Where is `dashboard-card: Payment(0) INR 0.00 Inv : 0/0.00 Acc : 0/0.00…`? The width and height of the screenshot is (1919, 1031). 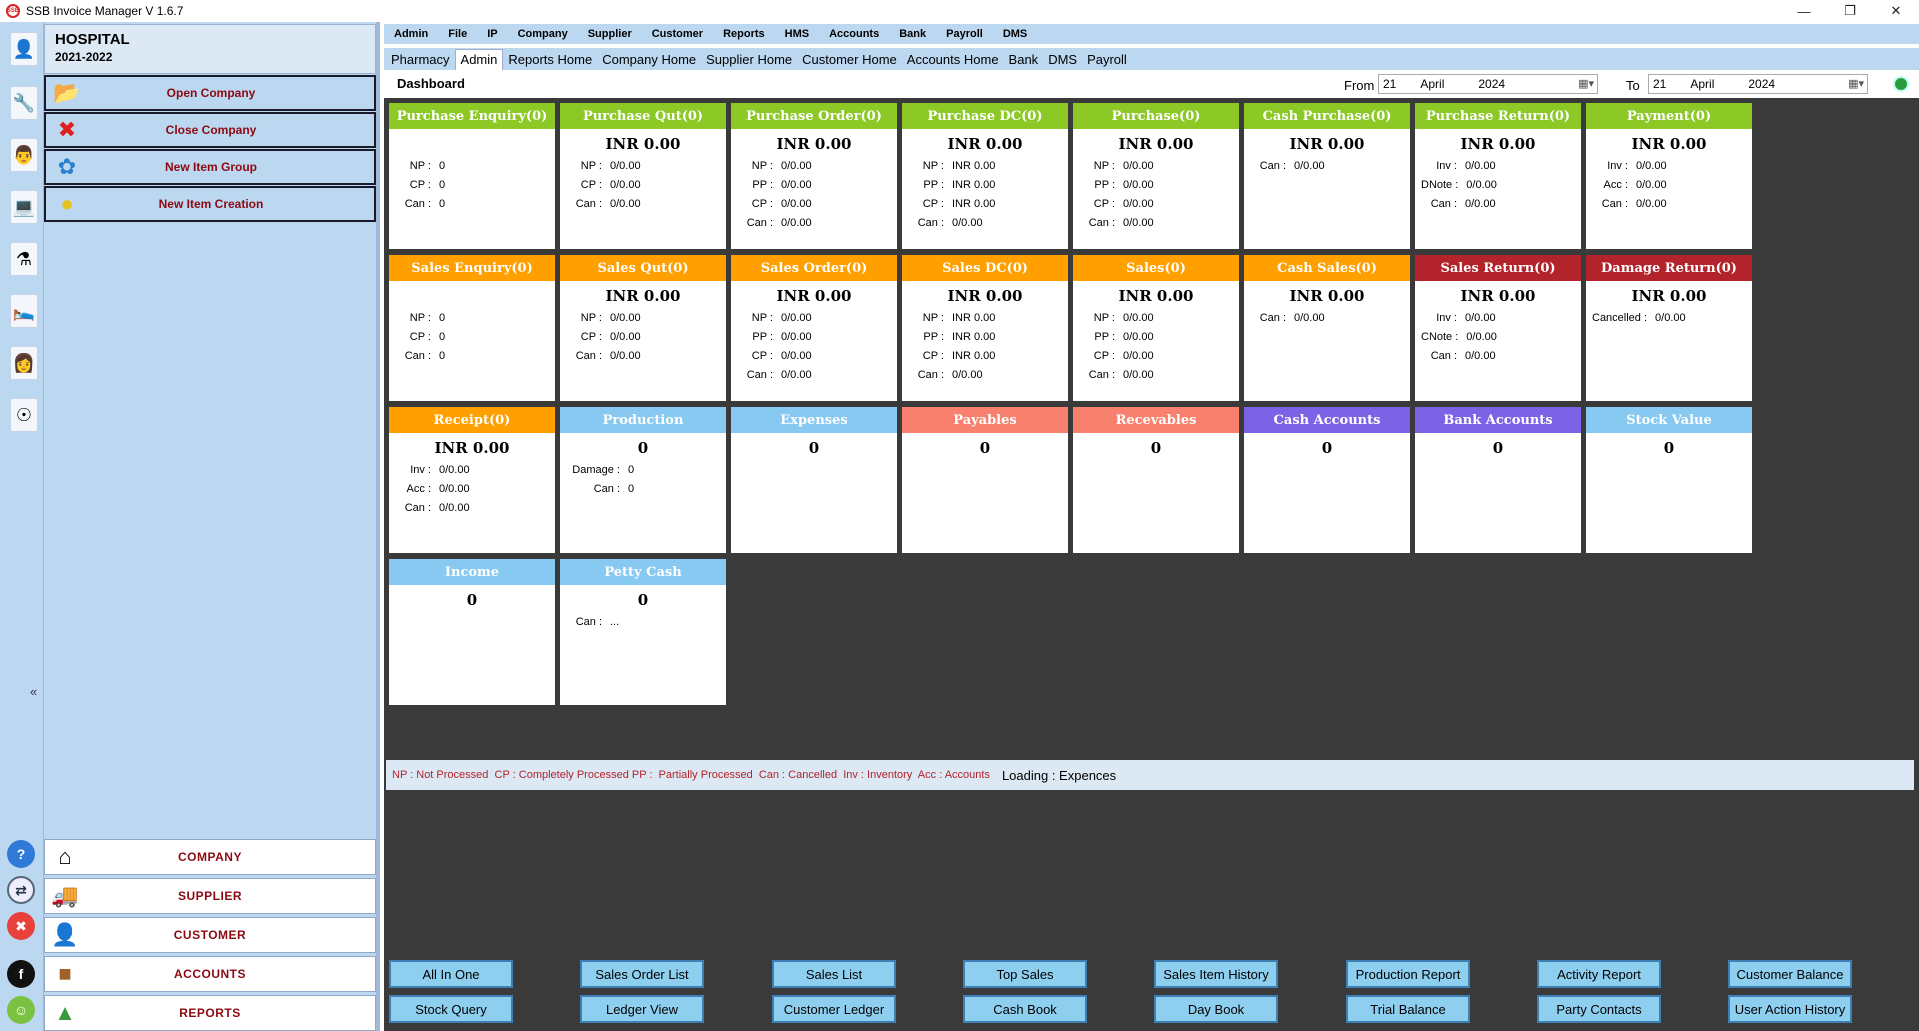 dashboard-card: Payment(0) INR 0.00 Inv : 0/0.00 Acc : 0/0.00… is located at coordinates (1669, 176).